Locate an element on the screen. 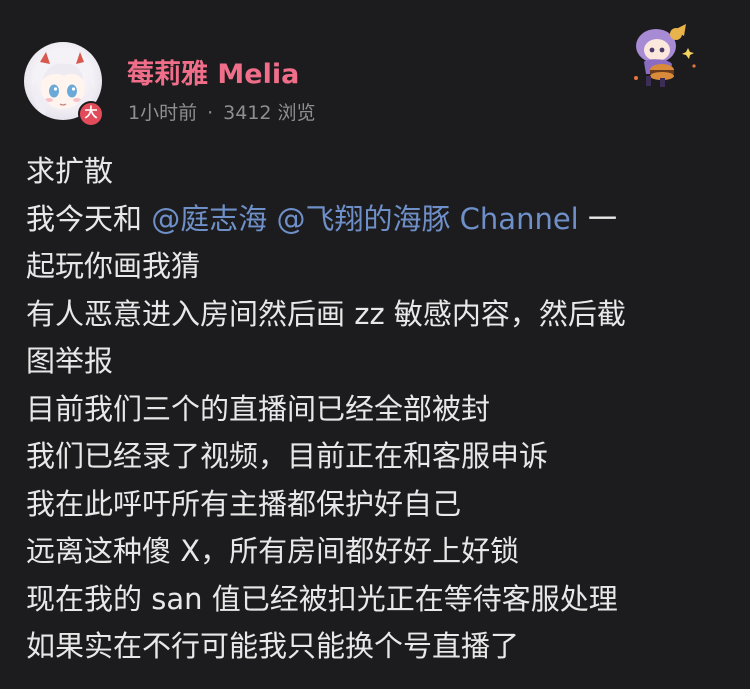 The image size is (750, 689). content-line: 我在此呼吁所有主播都保护好自己 is located at coordinates (244, 503).